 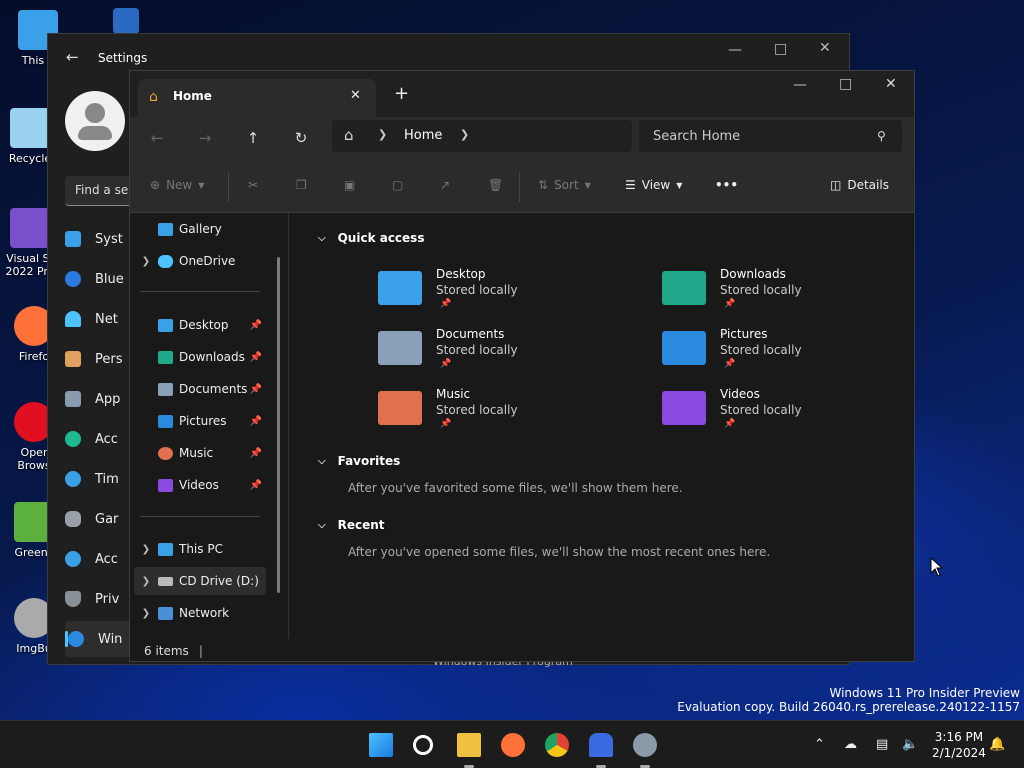 I want to click on folder-documents: Documents Stored locally 📌, so click(x=498, y=355).